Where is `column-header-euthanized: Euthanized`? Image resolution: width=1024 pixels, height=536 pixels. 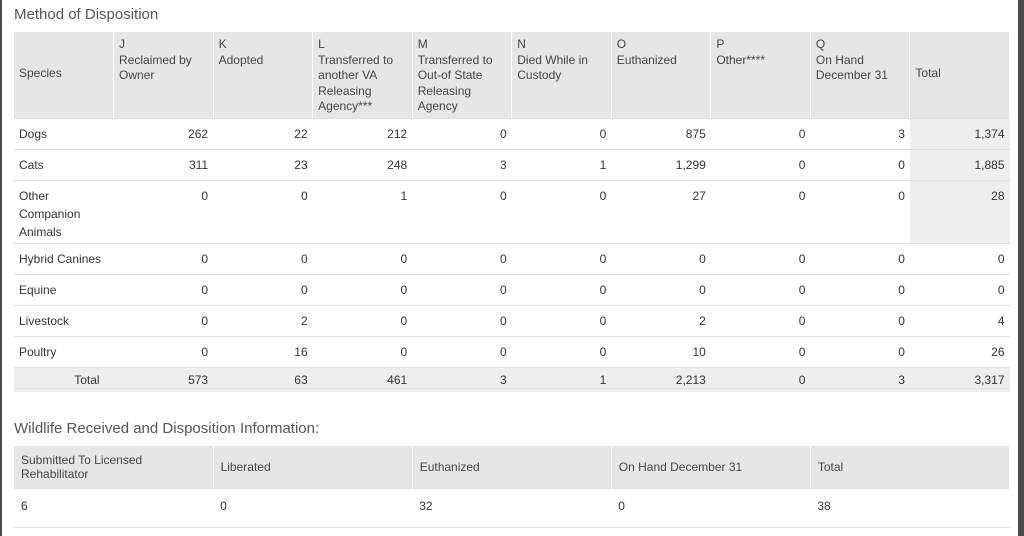
column-header-euthanized: Euthanized is located at coordinates (512, 467).